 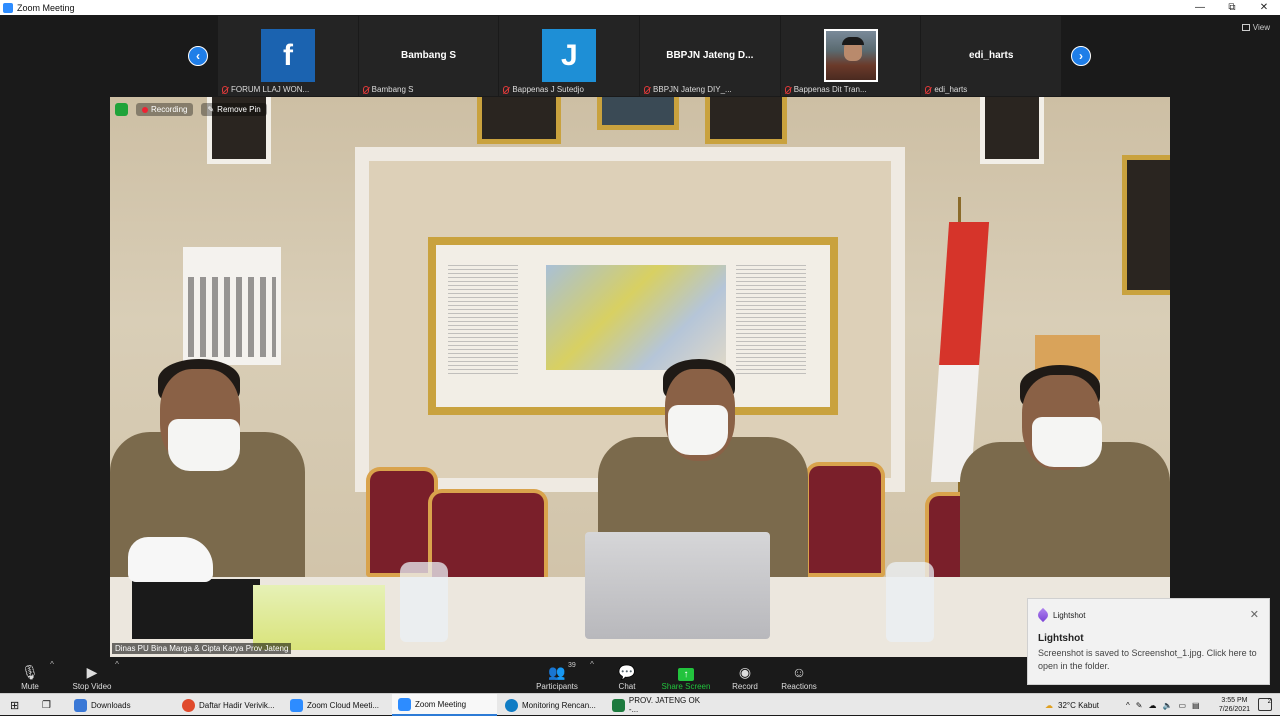 What do you see at coordinates (169, 109) in the screenshot?
I see `recording-label: Recording` at bounding box center [169, 109].